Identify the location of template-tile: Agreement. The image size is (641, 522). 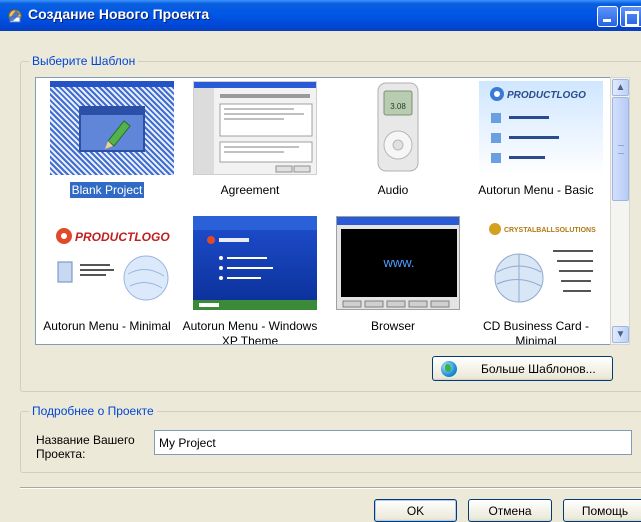
(250, 146).